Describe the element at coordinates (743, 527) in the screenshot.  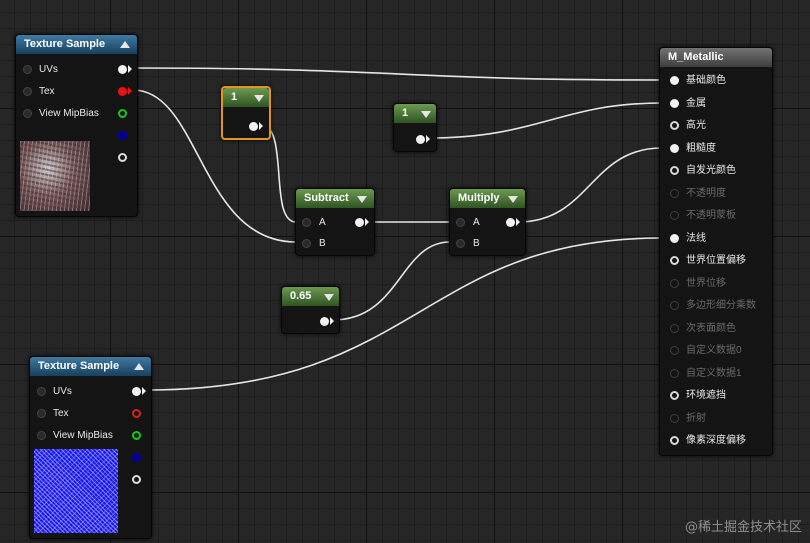
I see `watermark: @稀土掘金技术社区` at that location.